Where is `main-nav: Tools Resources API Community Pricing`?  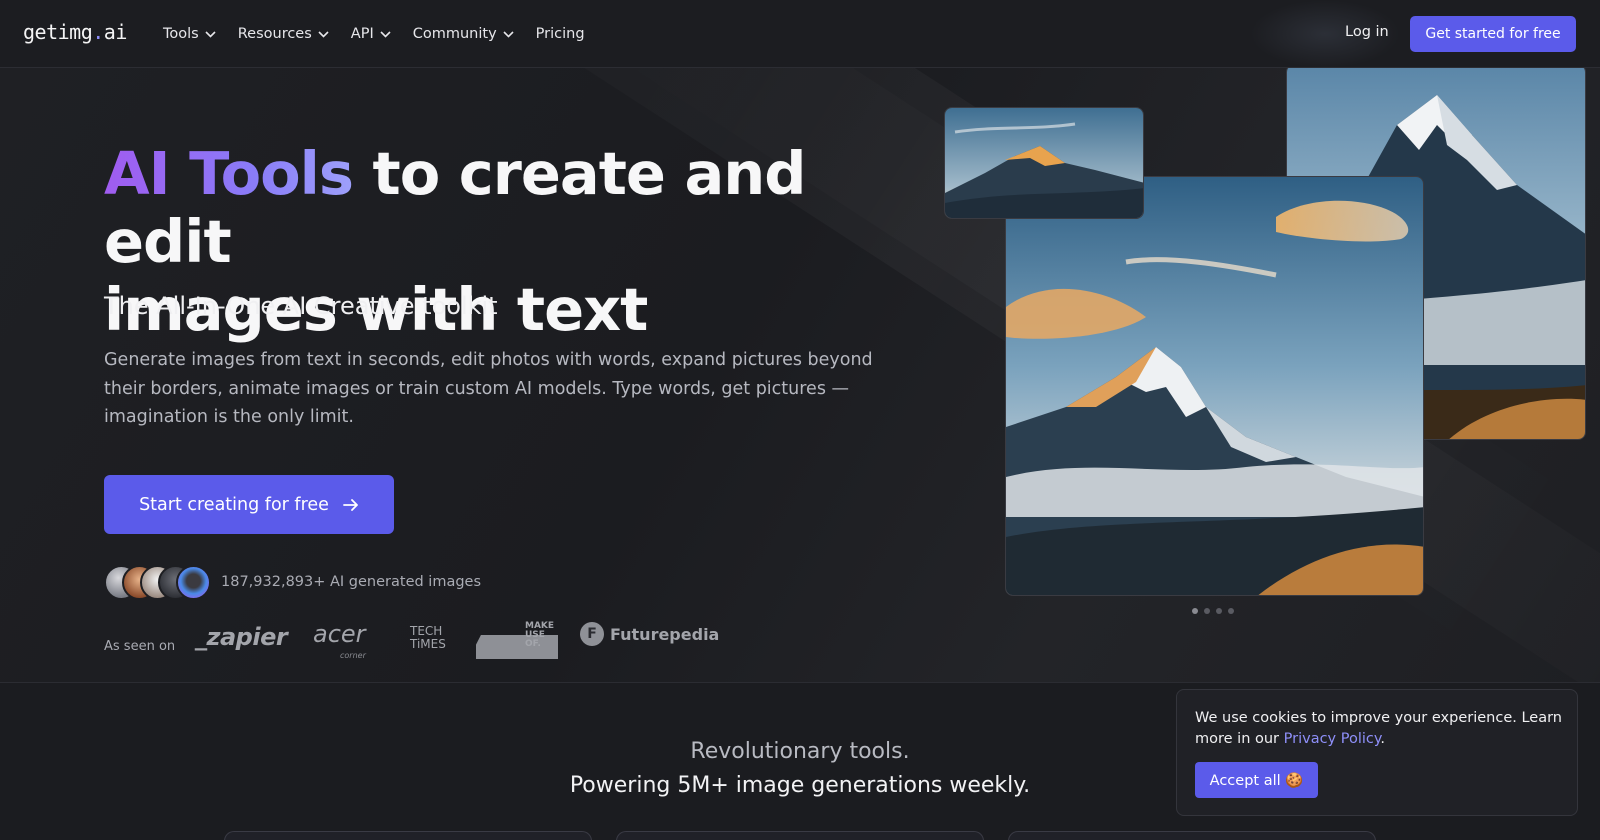 main-nav: Tools Resources API Community Pricing is located at coordinates (385, 34).